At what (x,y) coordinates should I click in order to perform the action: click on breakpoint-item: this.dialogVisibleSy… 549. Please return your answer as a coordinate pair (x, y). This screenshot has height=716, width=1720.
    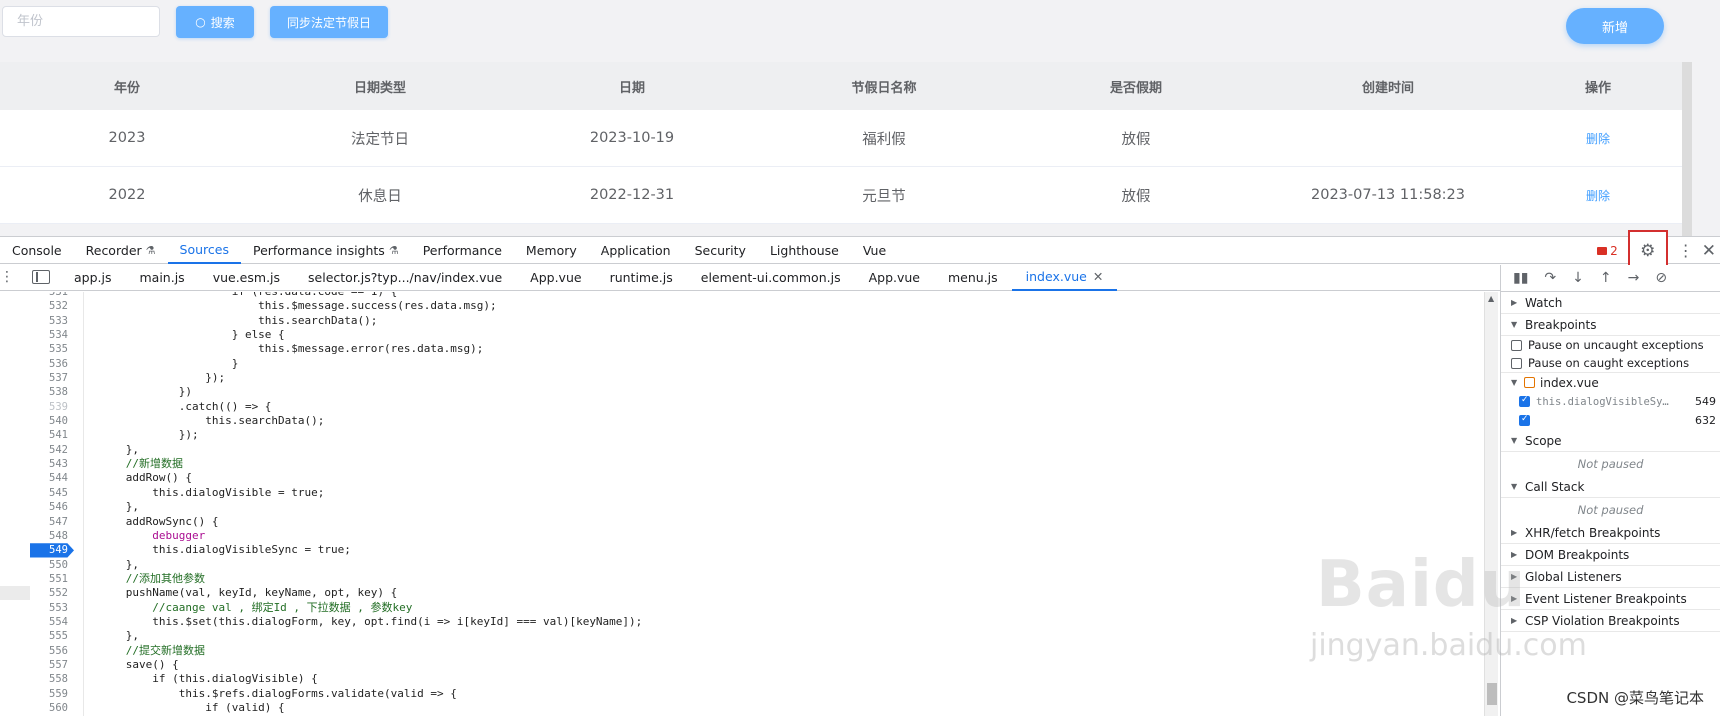
    Looking at the image, I should click on (1610, 401).